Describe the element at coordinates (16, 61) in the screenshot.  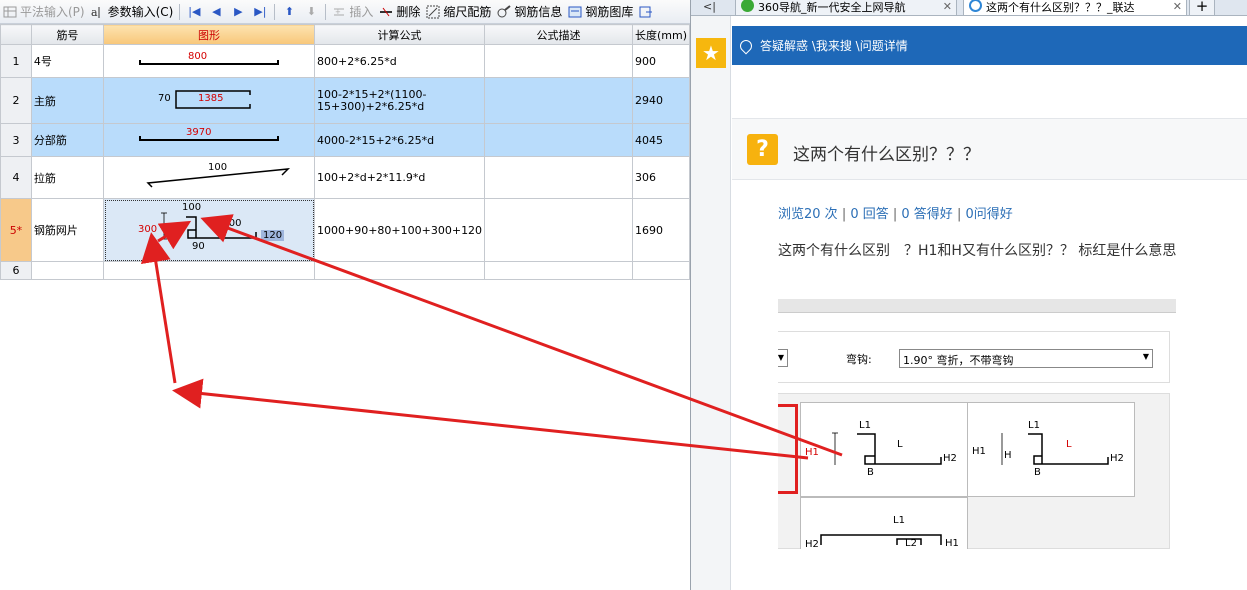
I see `row-number: 1` at that location.